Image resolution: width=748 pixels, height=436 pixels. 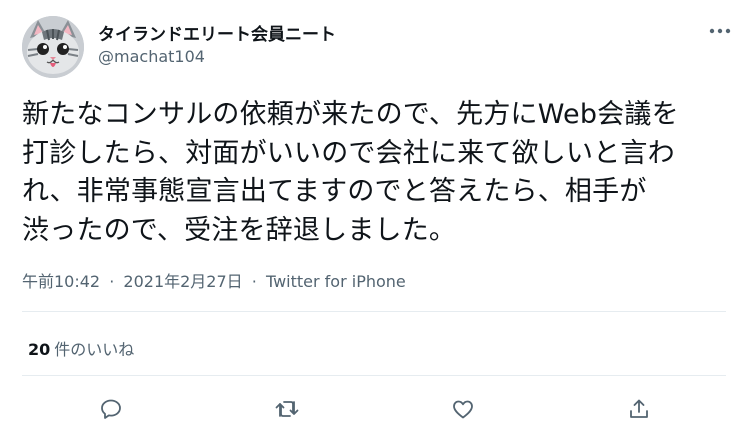 What do you see at coordinates (61, 281) in the screenshot?
I see `tweet-time: 午前10:42` at bounding box center [61, 281].